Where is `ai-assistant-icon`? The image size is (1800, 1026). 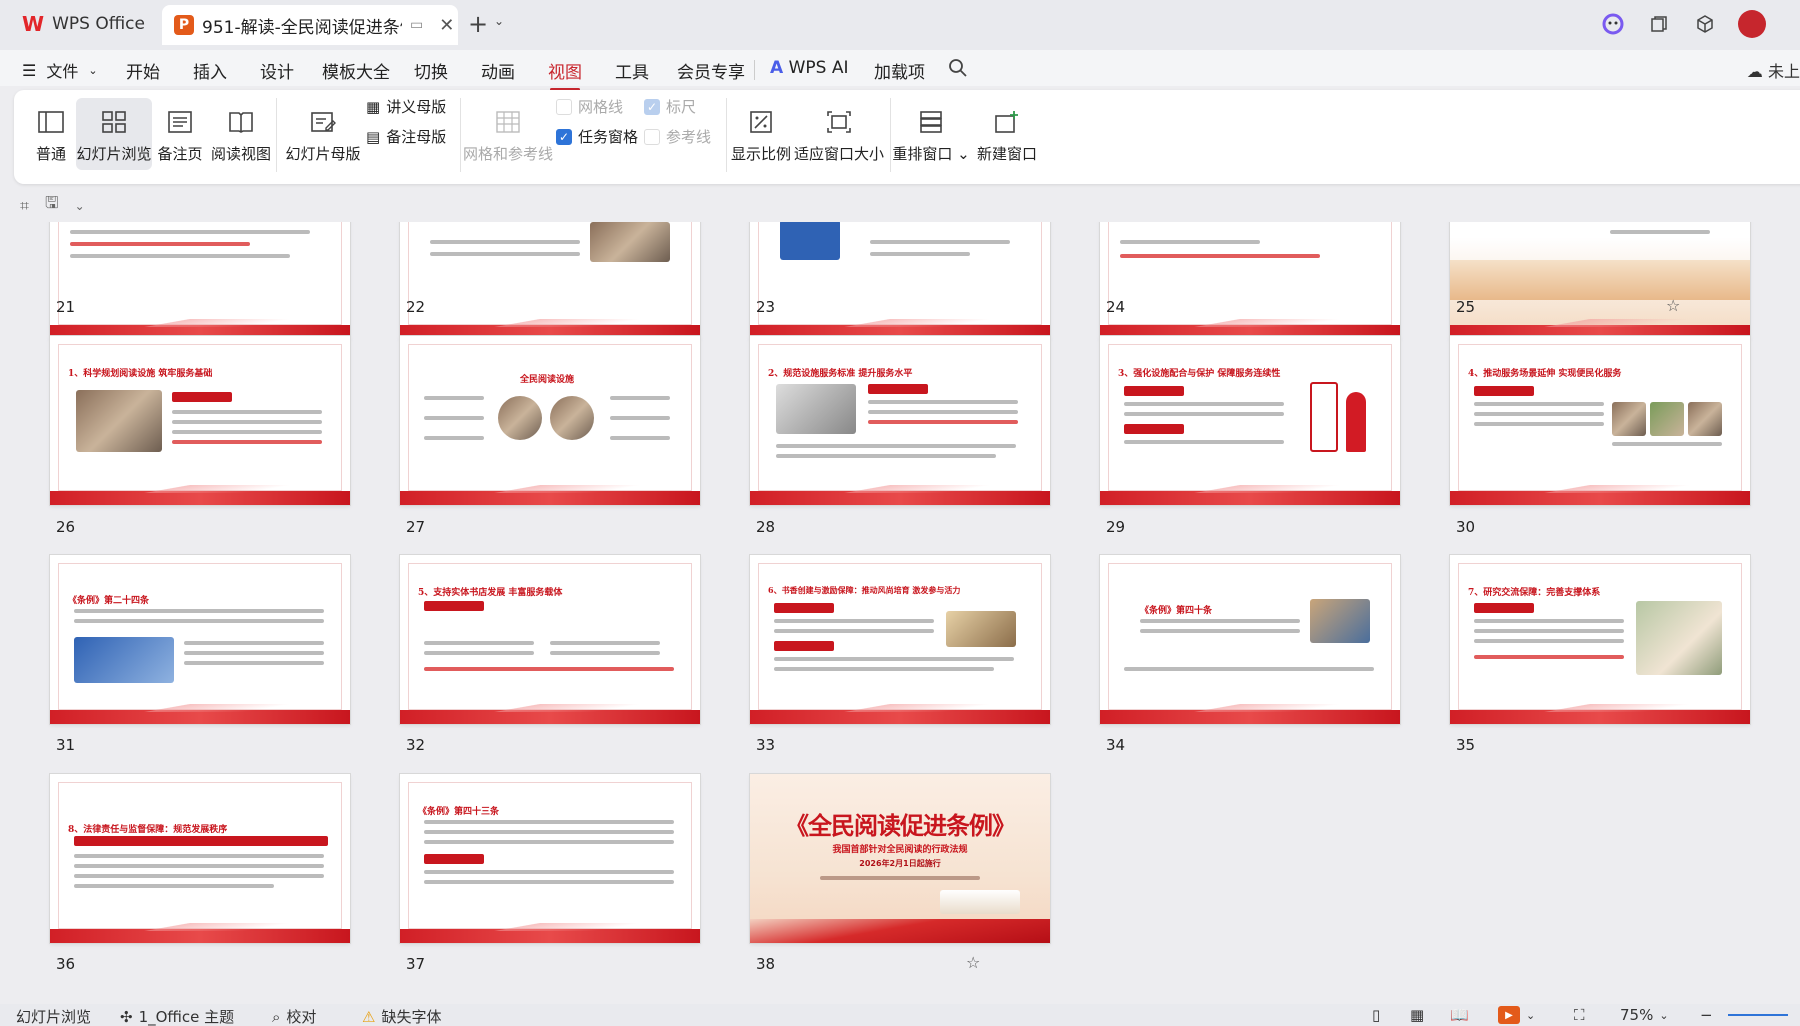
ai-assistant-icon is located at coordinates (1613, 24).